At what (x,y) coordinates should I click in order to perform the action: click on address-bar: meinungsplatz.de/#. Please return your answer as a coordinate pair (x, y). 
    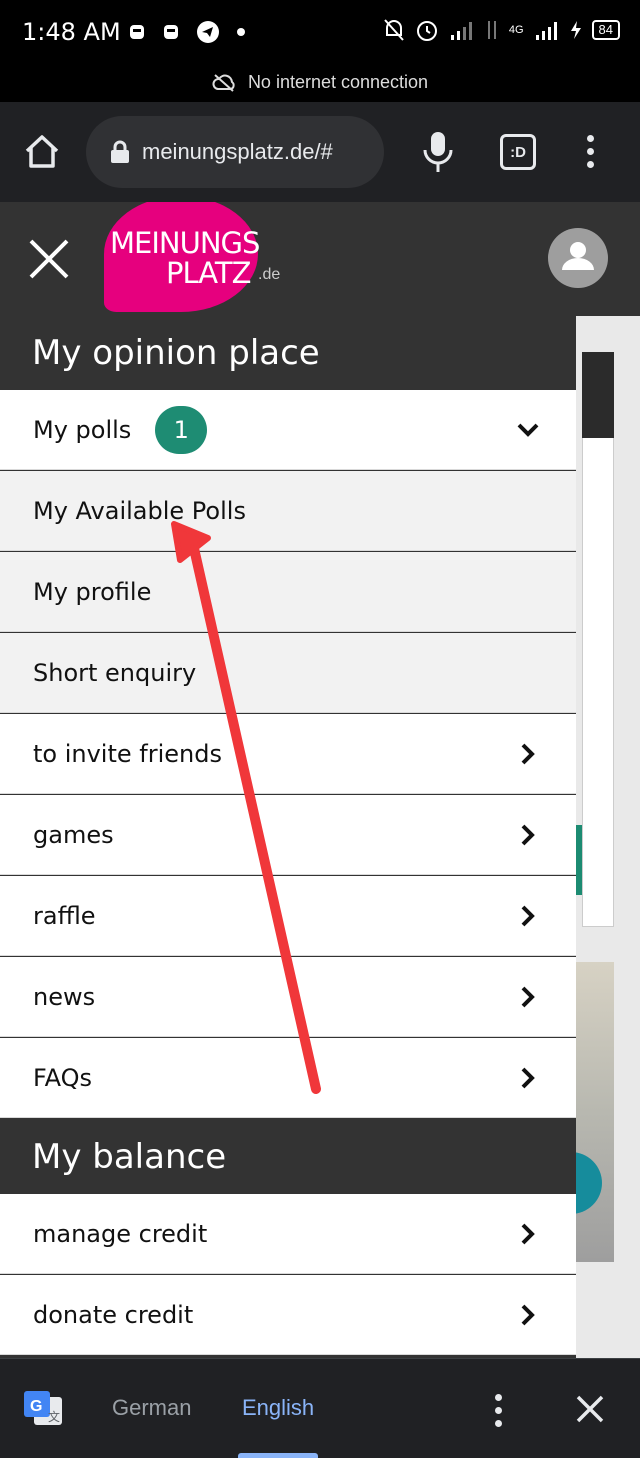
    Looking at the image, I should click on (235, 152).